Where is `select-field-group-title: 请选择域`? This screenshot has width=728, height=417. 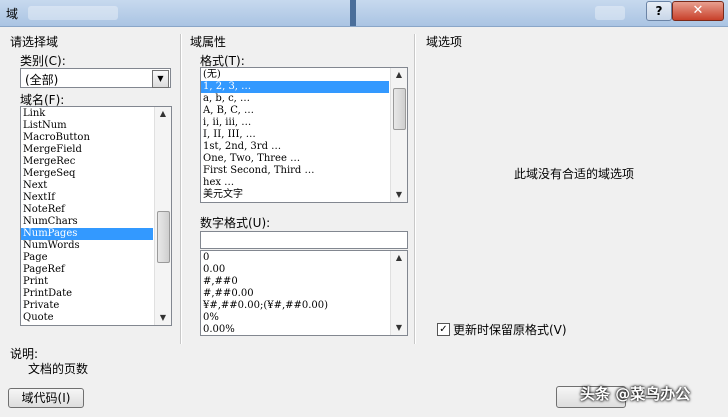 select-field-group-title: 请选择域 is located at coordinates (34, 42).